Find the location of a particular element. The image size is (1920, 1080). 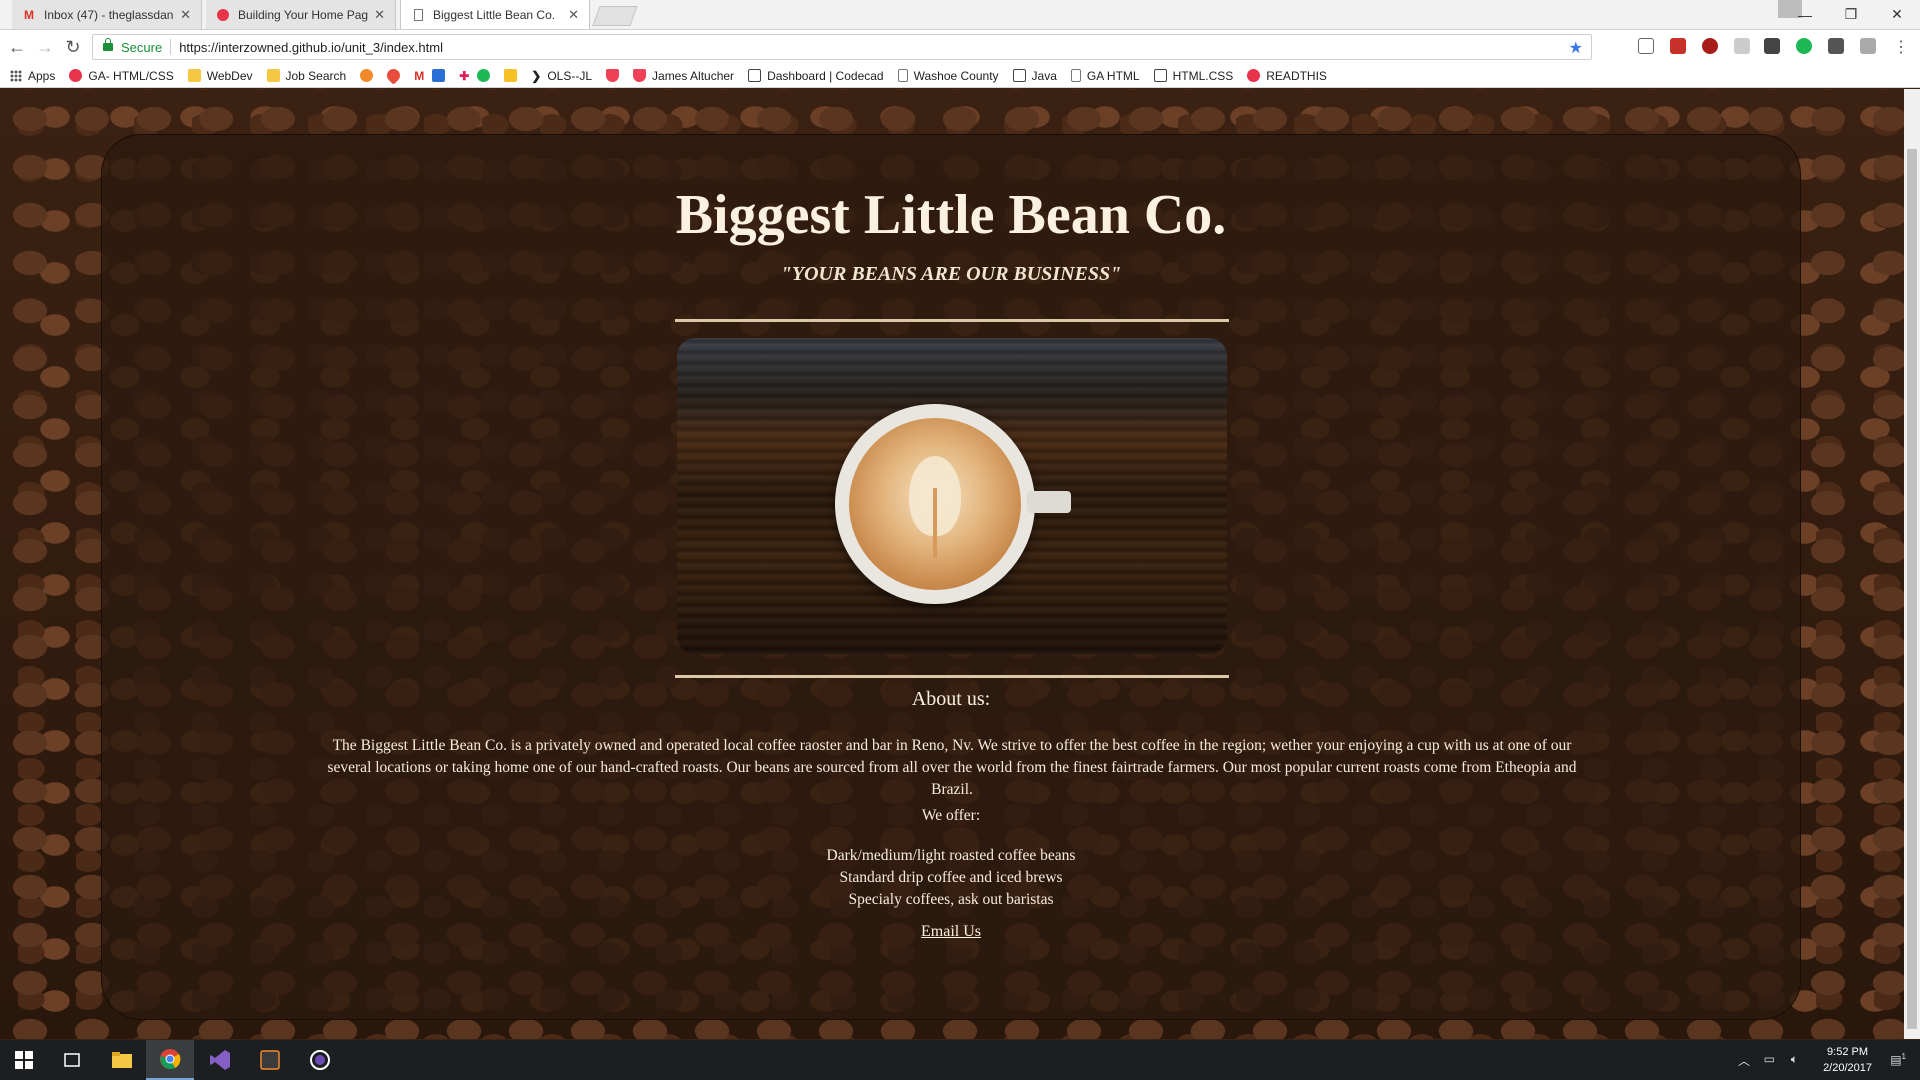

email-container: Email Us is located at coordinates (951, 932).